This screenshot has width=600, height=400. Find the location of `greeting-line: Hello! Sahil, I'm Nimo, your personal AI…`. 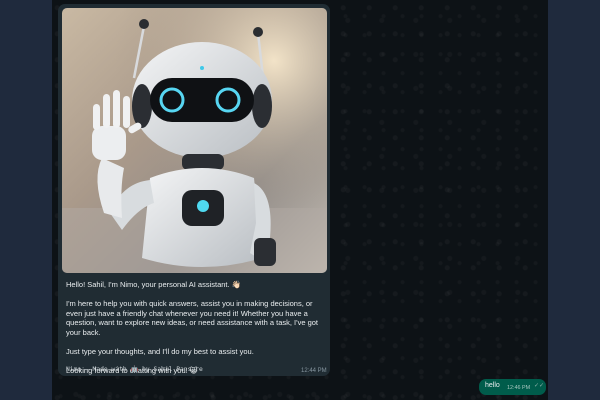

greeting-line: Hello! Sahil, I'm Nimo, your personal AI… is located at coordinates (154, 284).